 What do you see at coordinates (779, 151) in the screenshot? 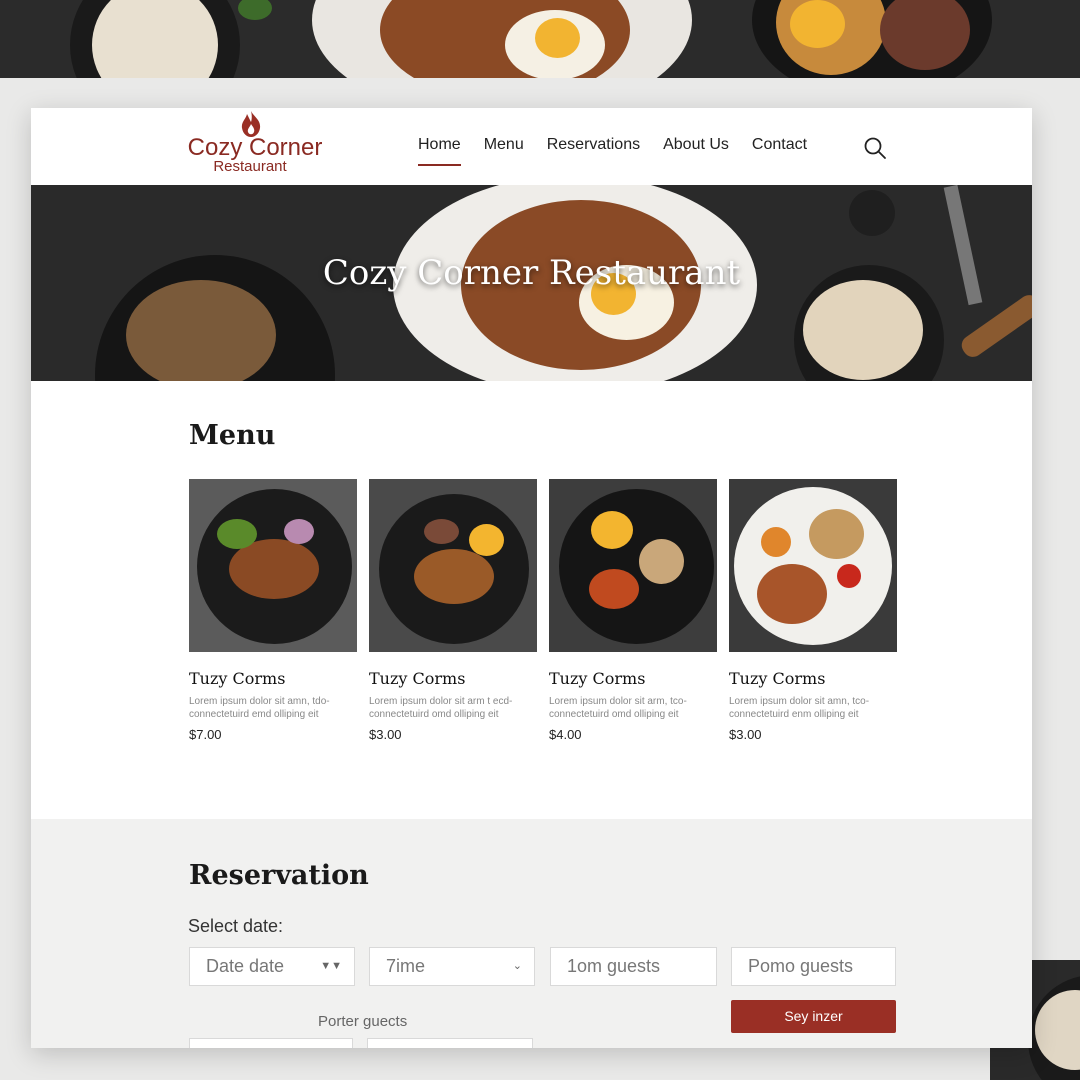
I see `nav-item-contact: Contact` at bounding box center [779, 151].